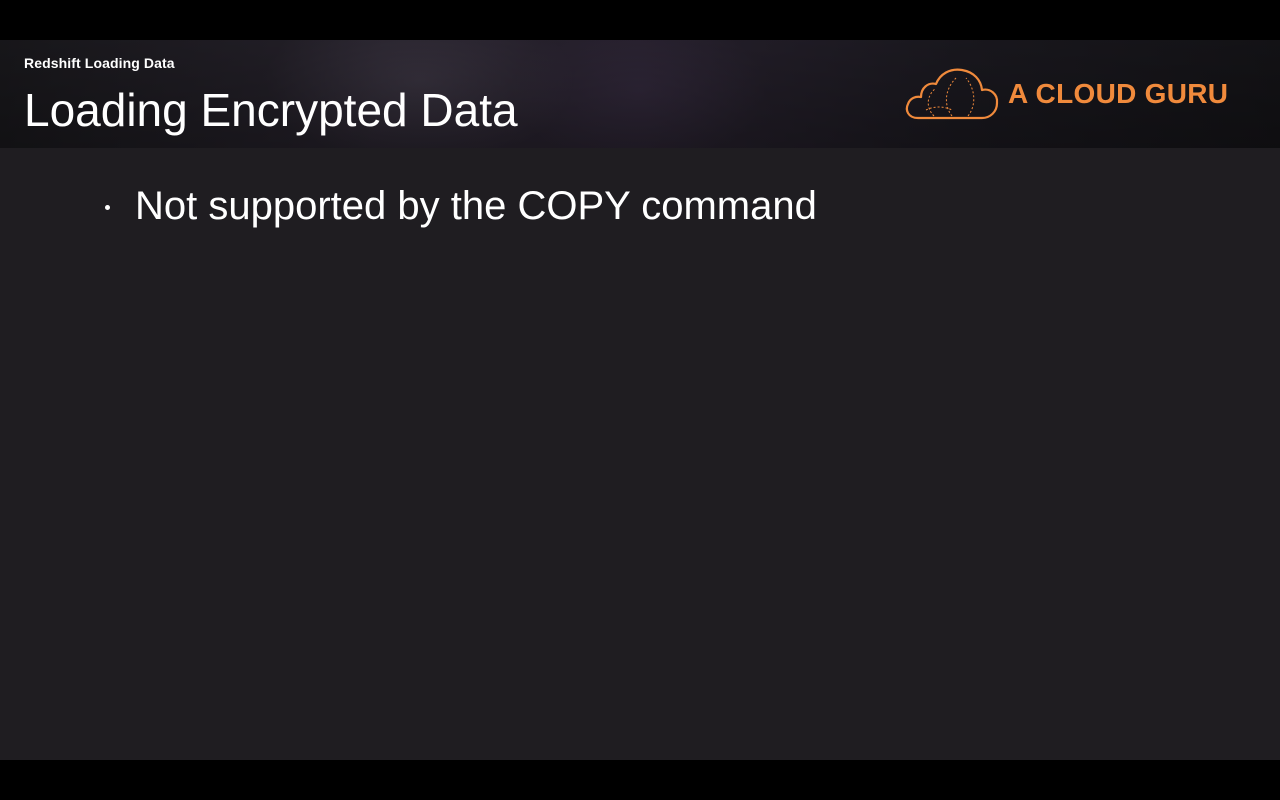 Image resolution: width=1280 pixels, height=800 pixels. I want to click on list-item: Not supported by the COPY command, so click(458, 206).